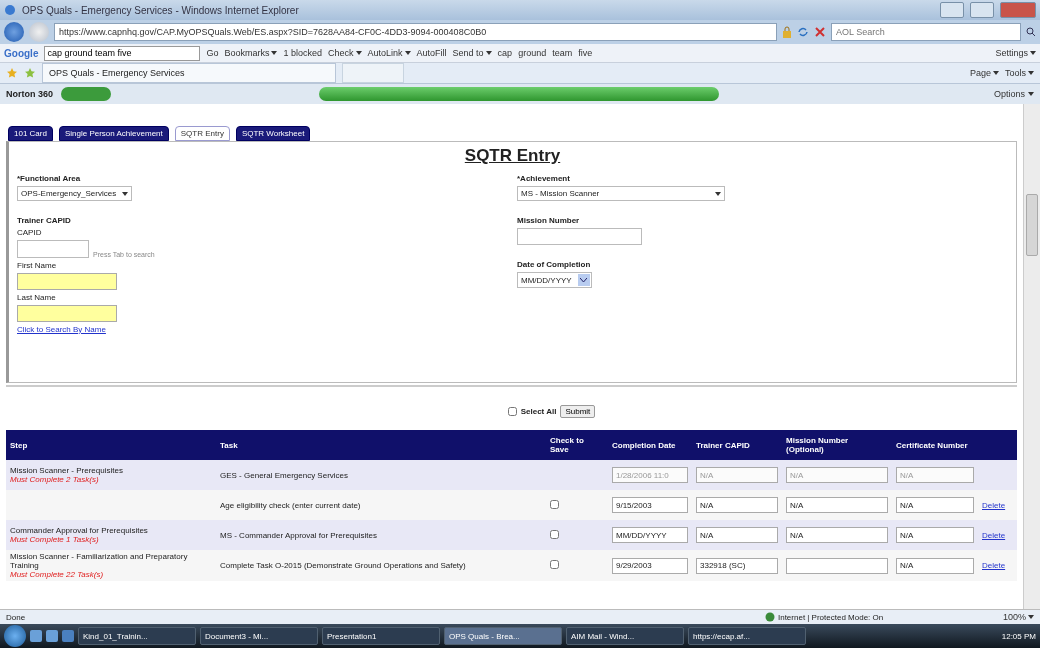 Image resolution: width=1040 pixels, height=648 pixels. Describe the element at coordinates (650, 505) in the screenshot. I see `table-input: 9/15/2003` at that location.